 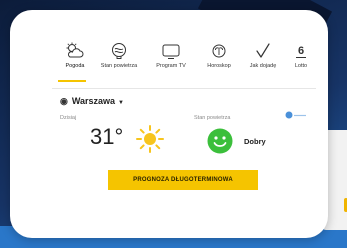 I want to click on nav-label: Program TV, so click(x=171, y=66).